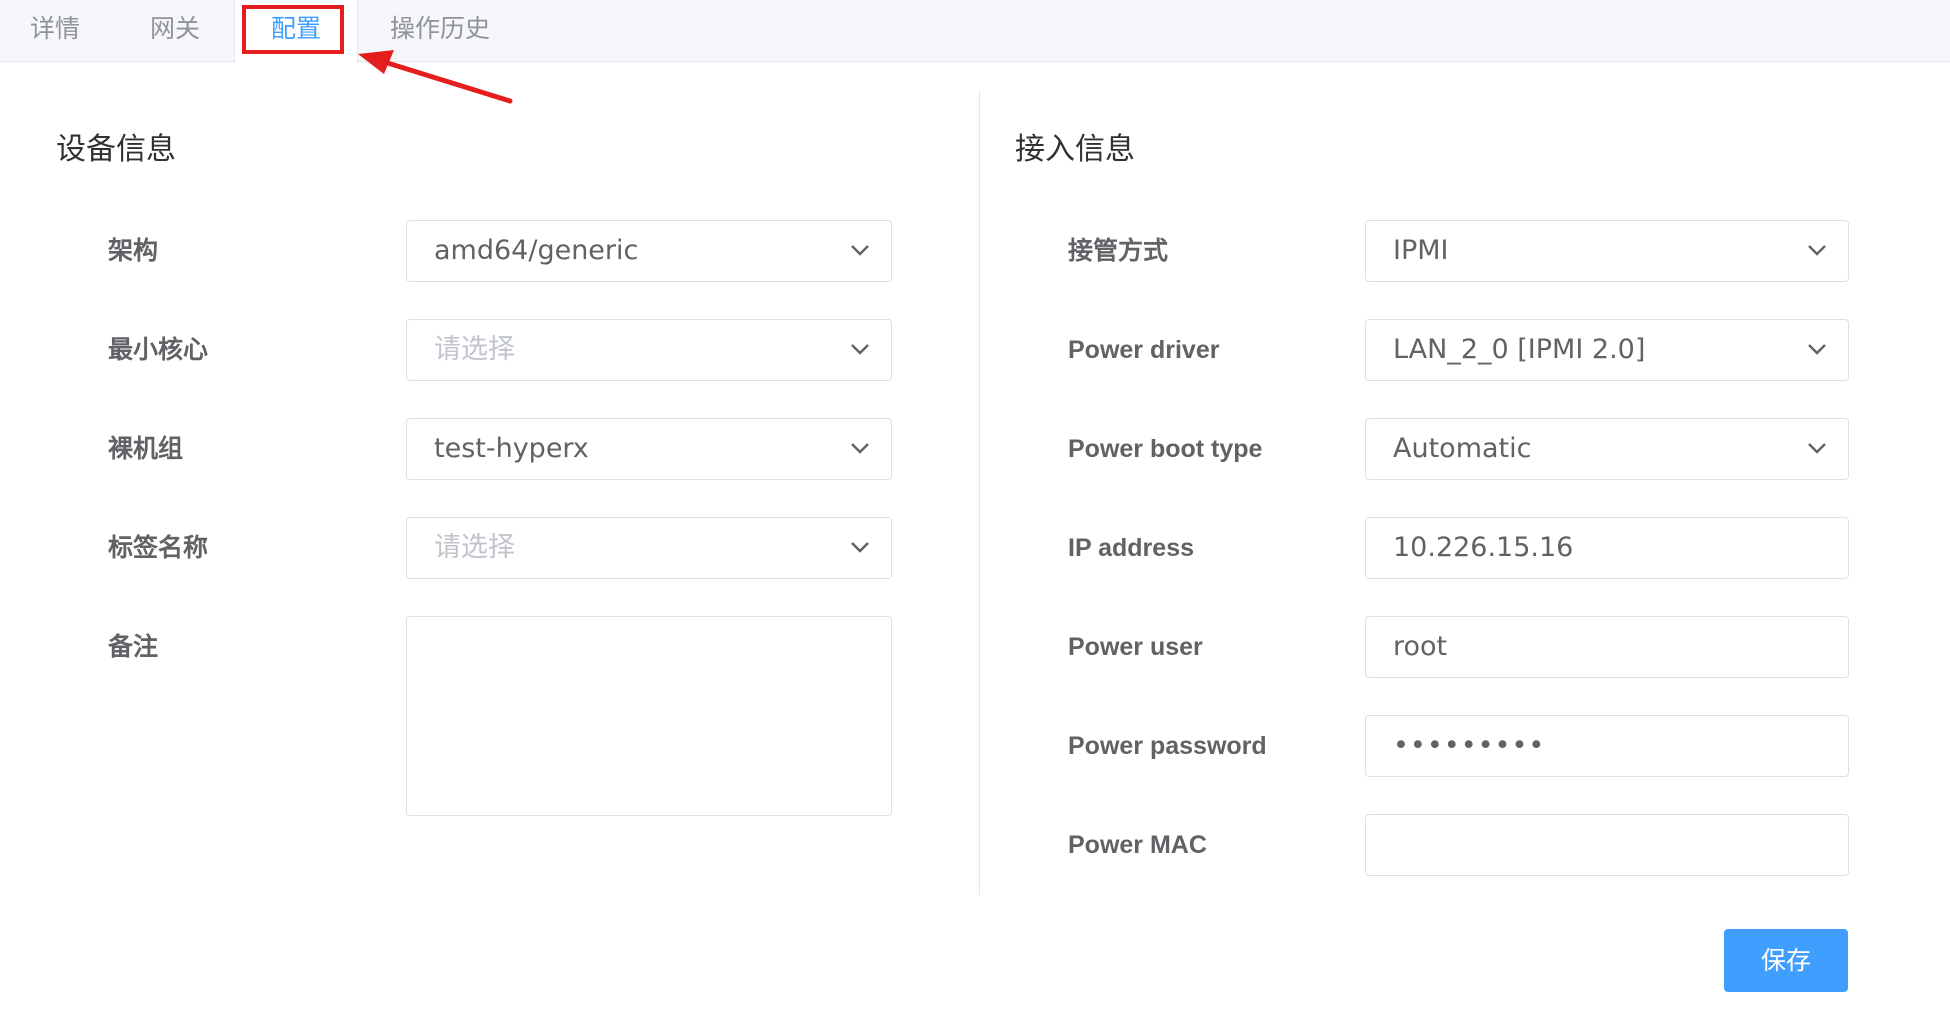 The width and height of the screenshot is (1950, 1018). What do you see at coordinates (158, 547) in the screenshot?
I see `field-label-tag-name: 标签名称` at bounding box center [158, 547].